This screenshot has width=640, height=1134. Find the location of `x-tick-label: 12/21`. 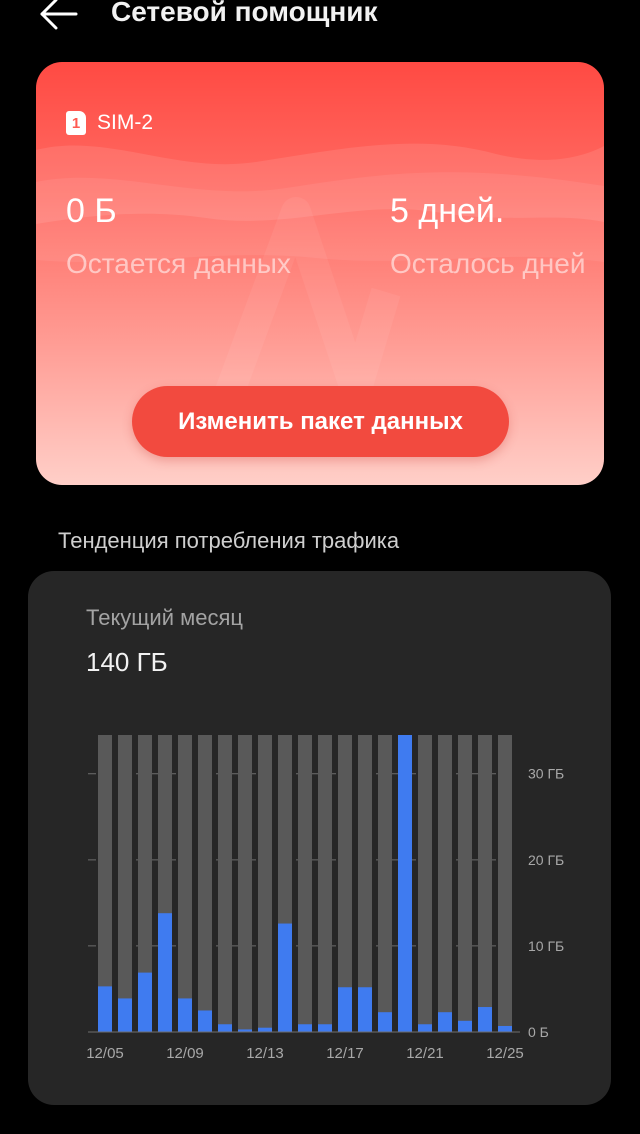

x-tick-label: 12/21 is located at coordinates (425, 1053).